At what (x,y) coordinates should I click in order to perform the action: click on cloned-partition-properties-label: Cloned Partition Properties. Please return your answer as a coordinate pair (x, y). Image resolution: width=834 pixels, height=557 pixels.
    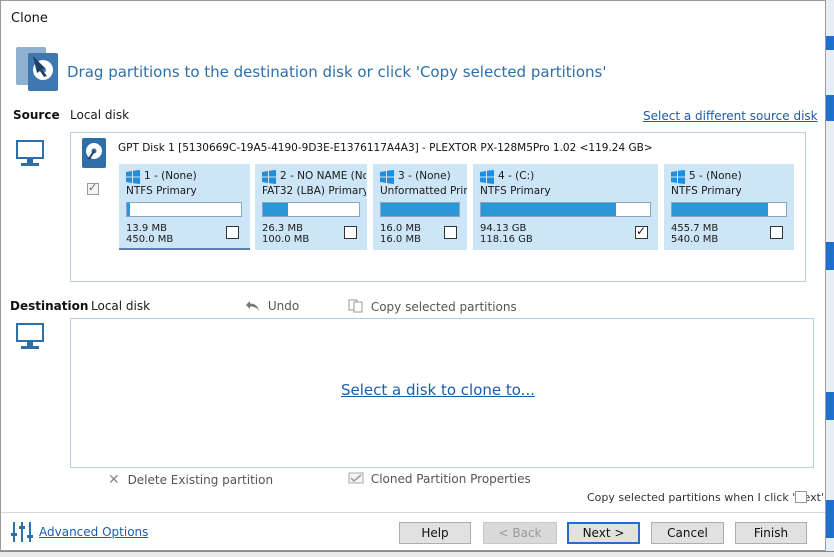
    Looking at the image, I should click on (450, 479).